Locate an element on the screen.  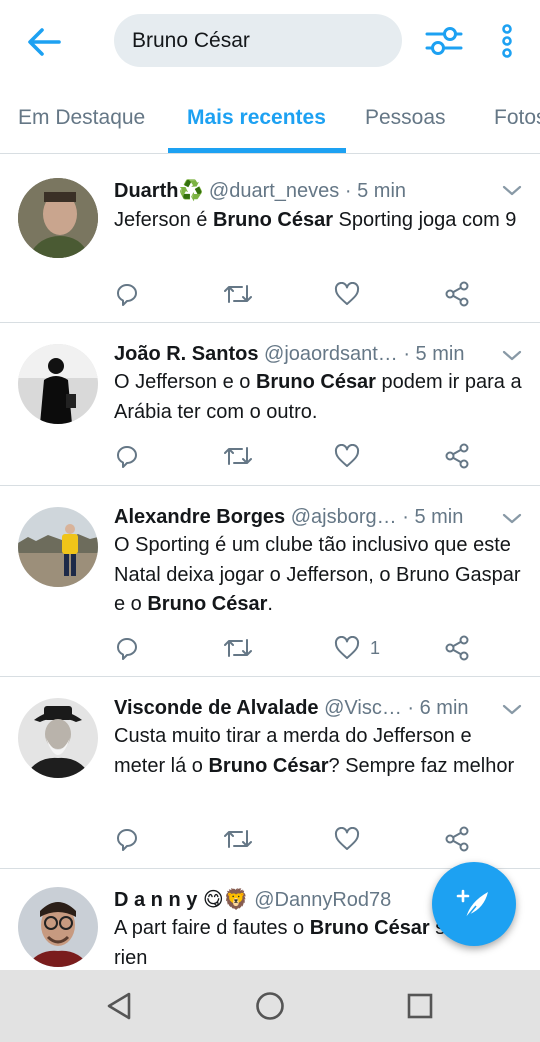
search-filter-button is located at coordinates (444, 41).